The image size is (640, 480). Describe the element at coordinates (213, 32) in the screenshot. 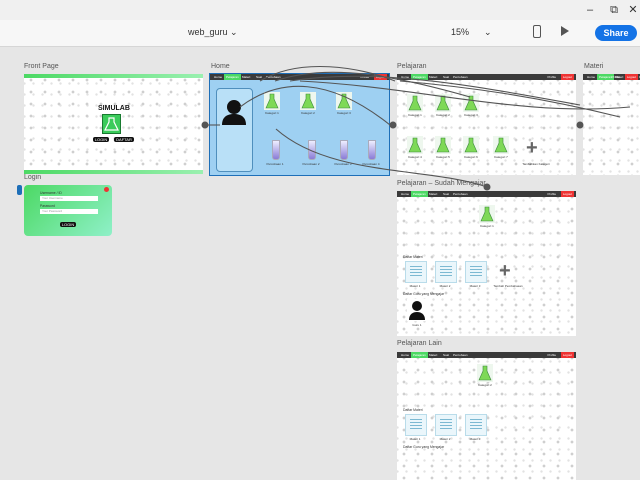

I see `document-title: web_guru ⌄` at that location.